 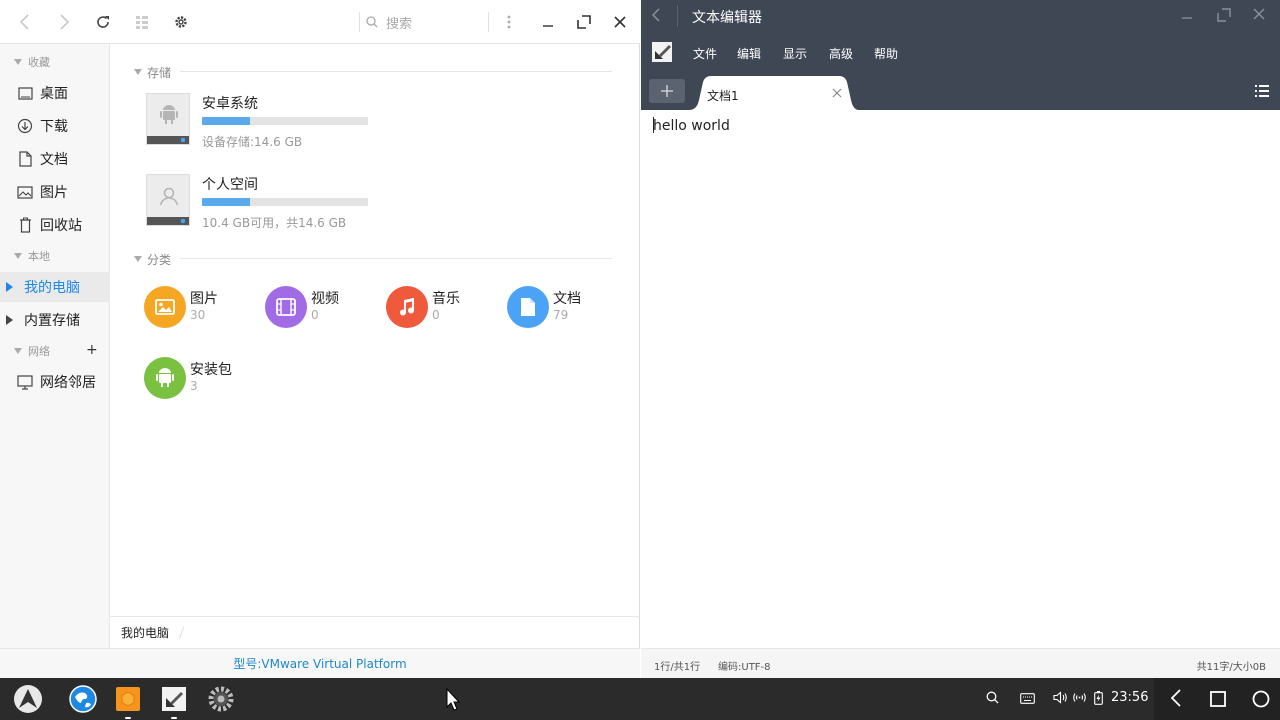 What do you see at coordinates (774, 93) in the screenshot?
I see `tab-document1: 文档1` at bounding box center [774, 93].